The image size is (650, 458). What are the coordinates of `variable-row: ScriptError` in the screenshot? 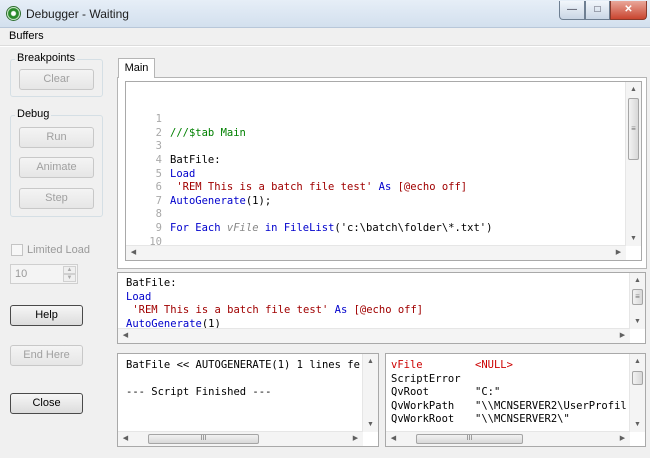 It's located at (510, 380).